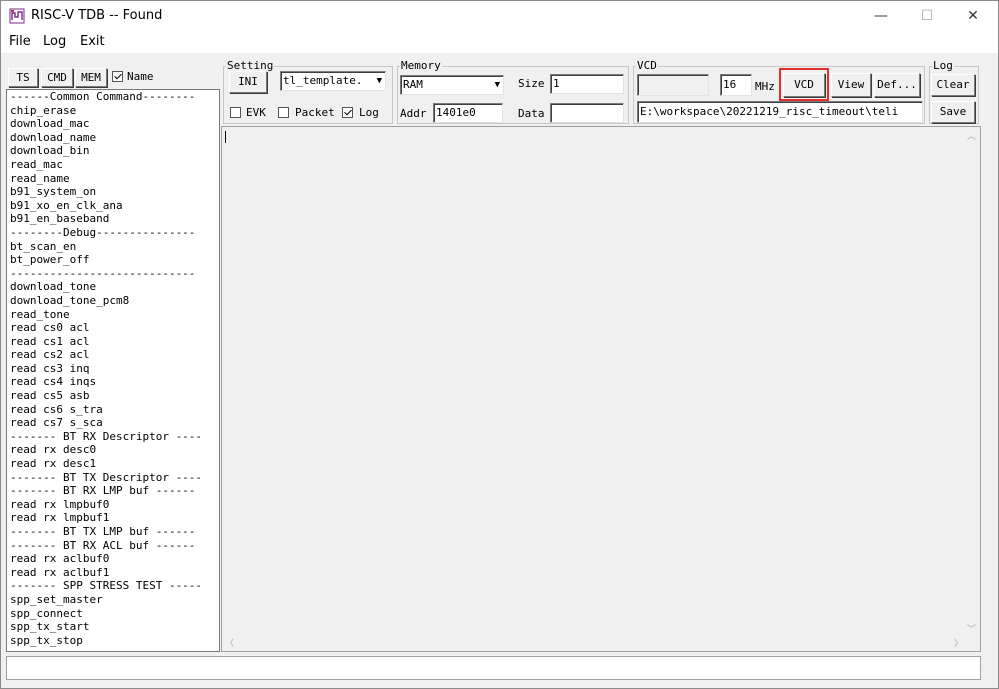  Describe the element at coordinates (971, 628) in the screenshot. I see `scroll-down-icon: ﹀` at that location.